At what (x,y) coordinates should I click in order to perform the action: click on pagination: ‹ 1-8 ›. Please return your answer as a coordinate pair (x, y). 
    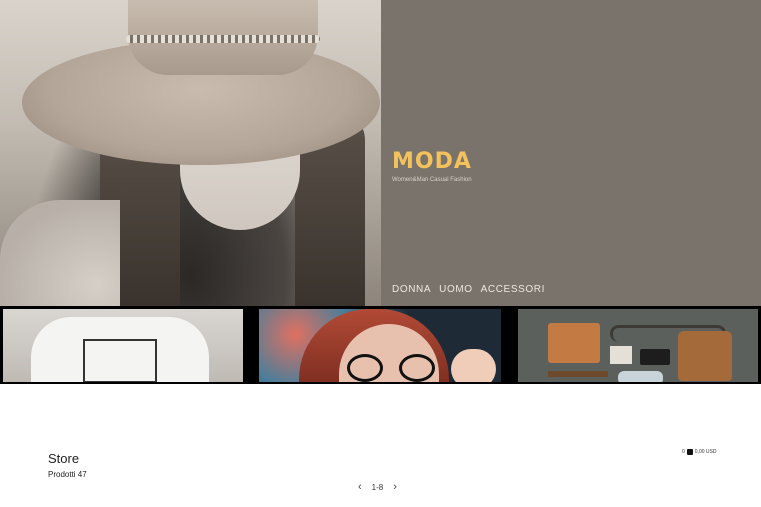
    Looking at the image, I should click on (377, 487).